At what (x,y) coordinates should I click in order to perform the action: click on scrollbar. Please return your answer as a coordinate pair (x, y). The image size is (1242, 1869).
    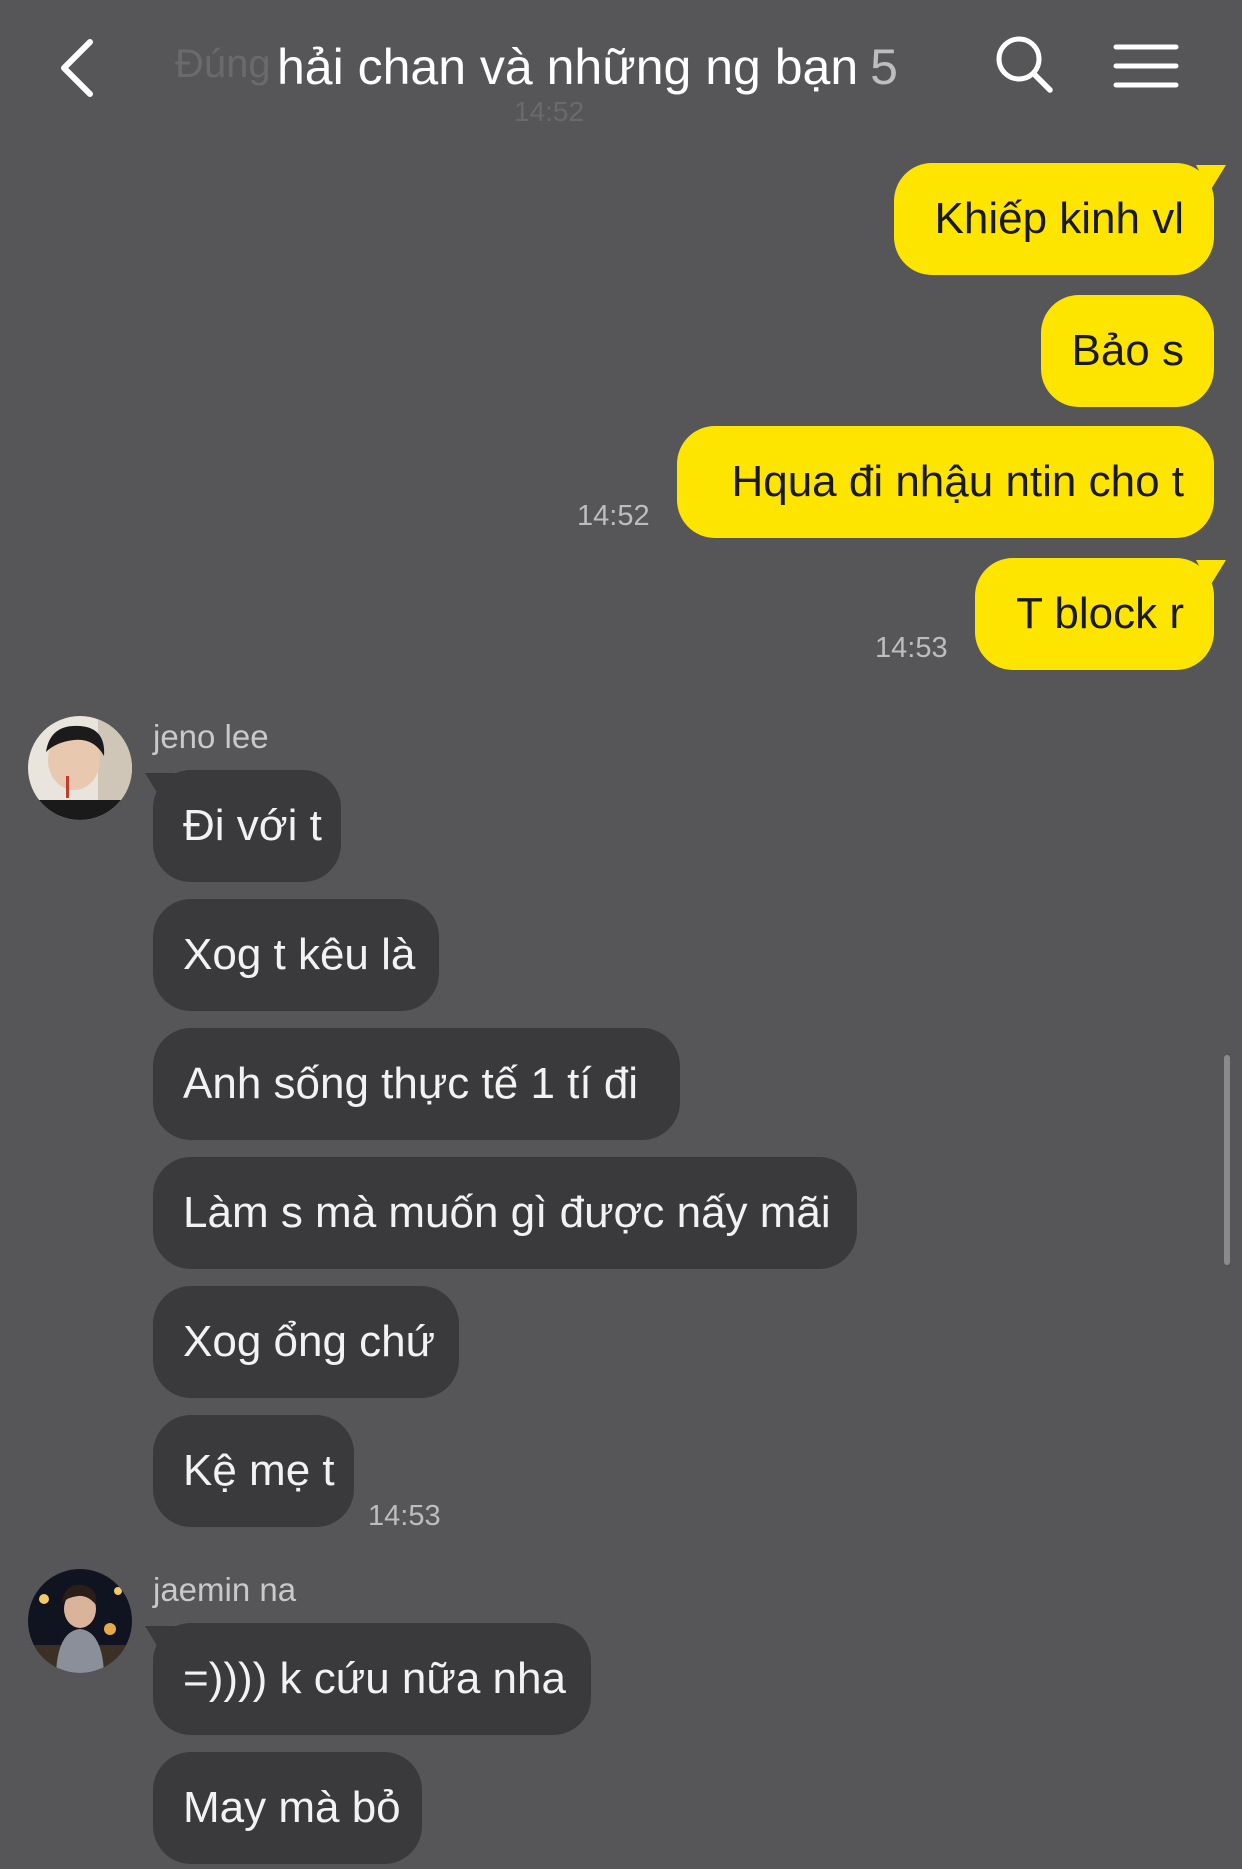
    Looking at the image, I should click on (1227, 1160).